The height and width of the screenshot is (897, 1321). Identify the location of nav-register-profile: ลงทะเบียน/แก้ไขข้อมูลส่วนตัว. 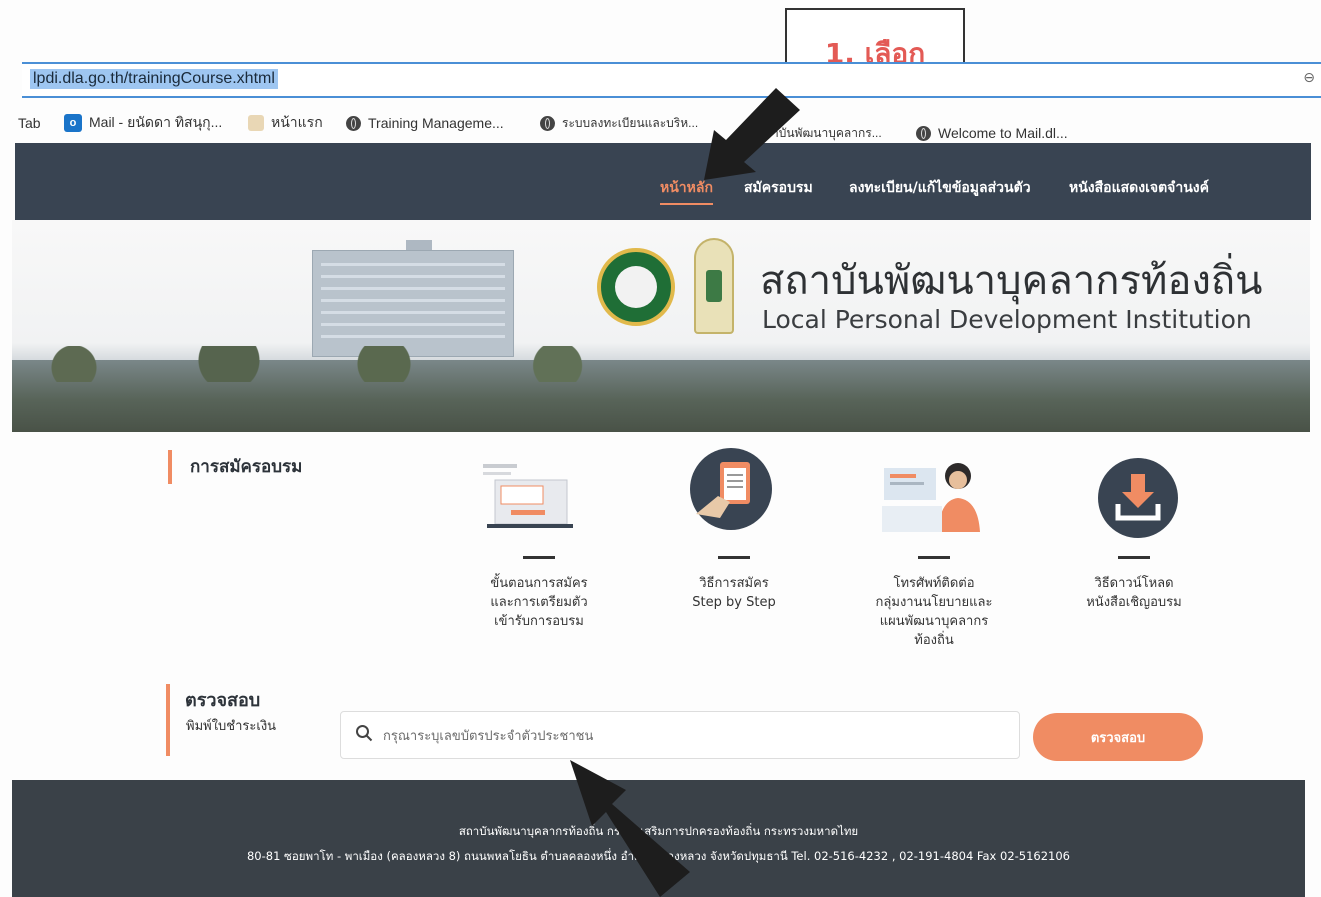
(940, 188).